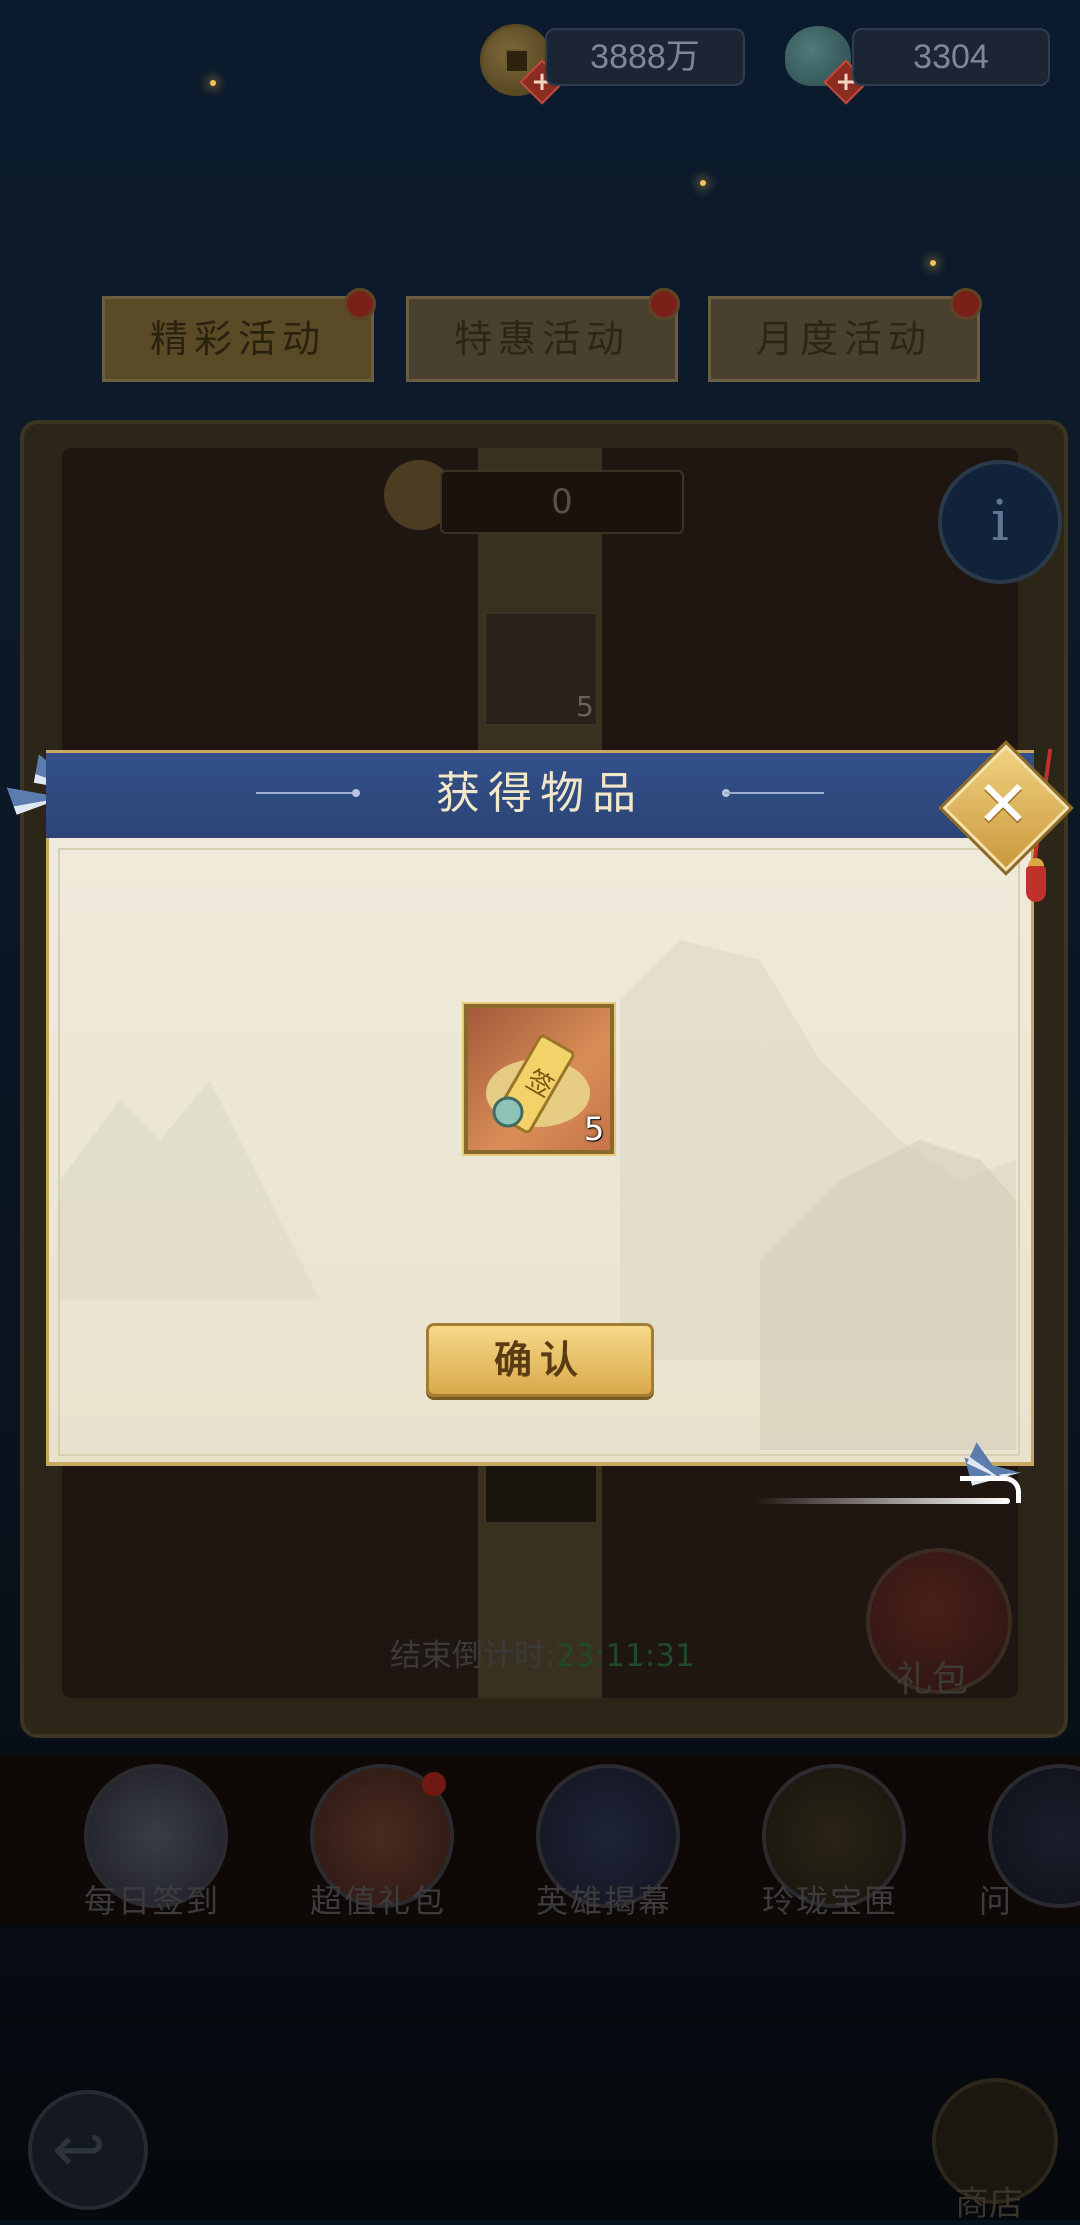  I want to click on dialog-title: 获得物品, so click(540, 793).